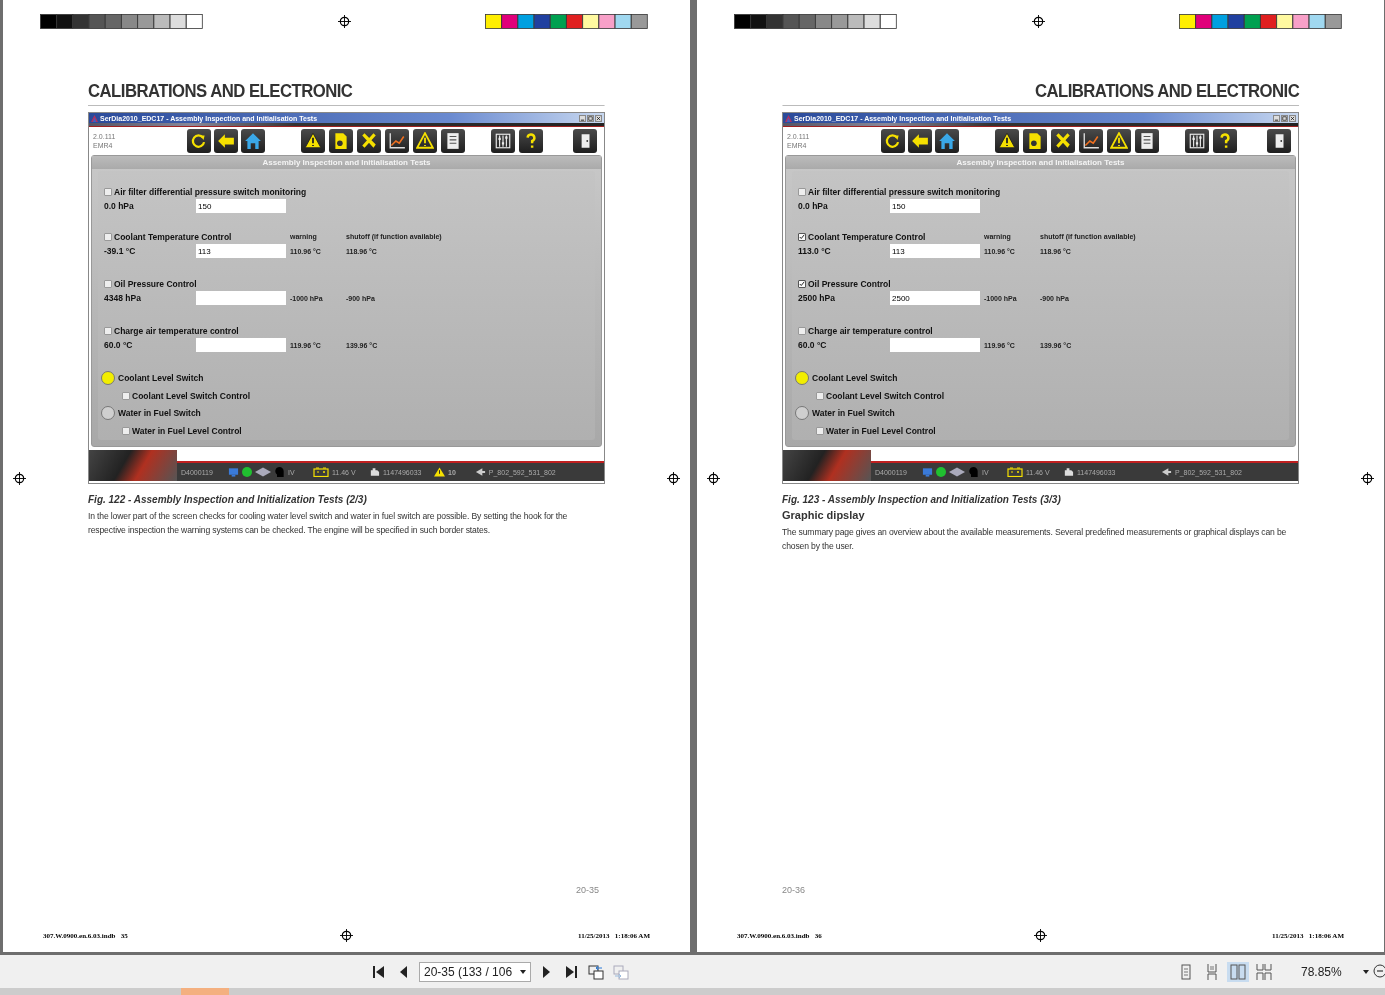 This screenshot has height=995, width=1385. What do you see at coordinates (817, 298) in the screenshot?
I see `reading-value: 2500 hPa` at bounding box center [817, 298].